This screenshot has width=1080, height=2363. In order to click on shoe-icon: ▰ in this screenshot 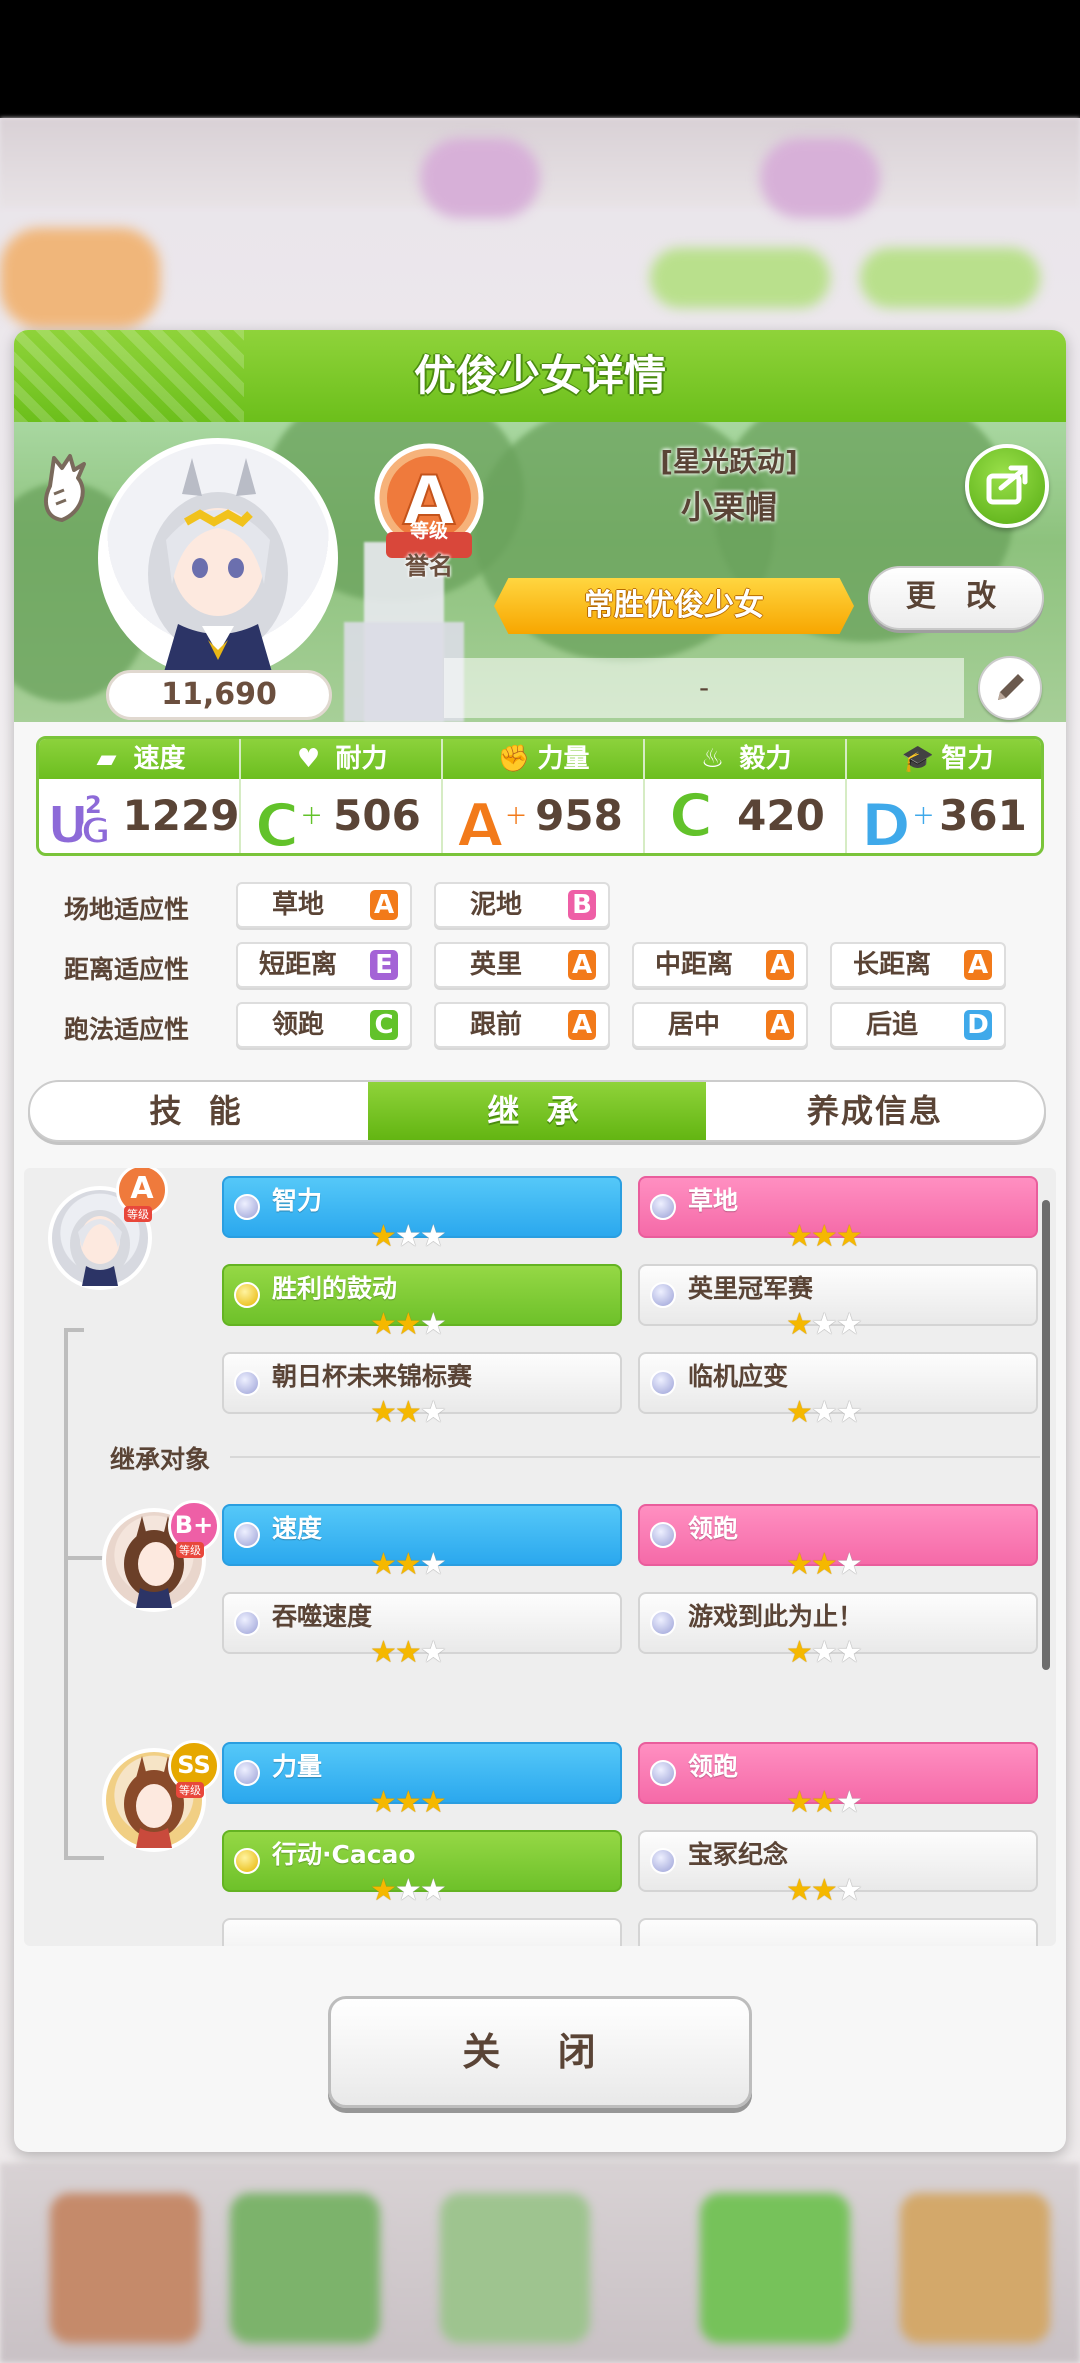, I will do `click(106, 759)`.